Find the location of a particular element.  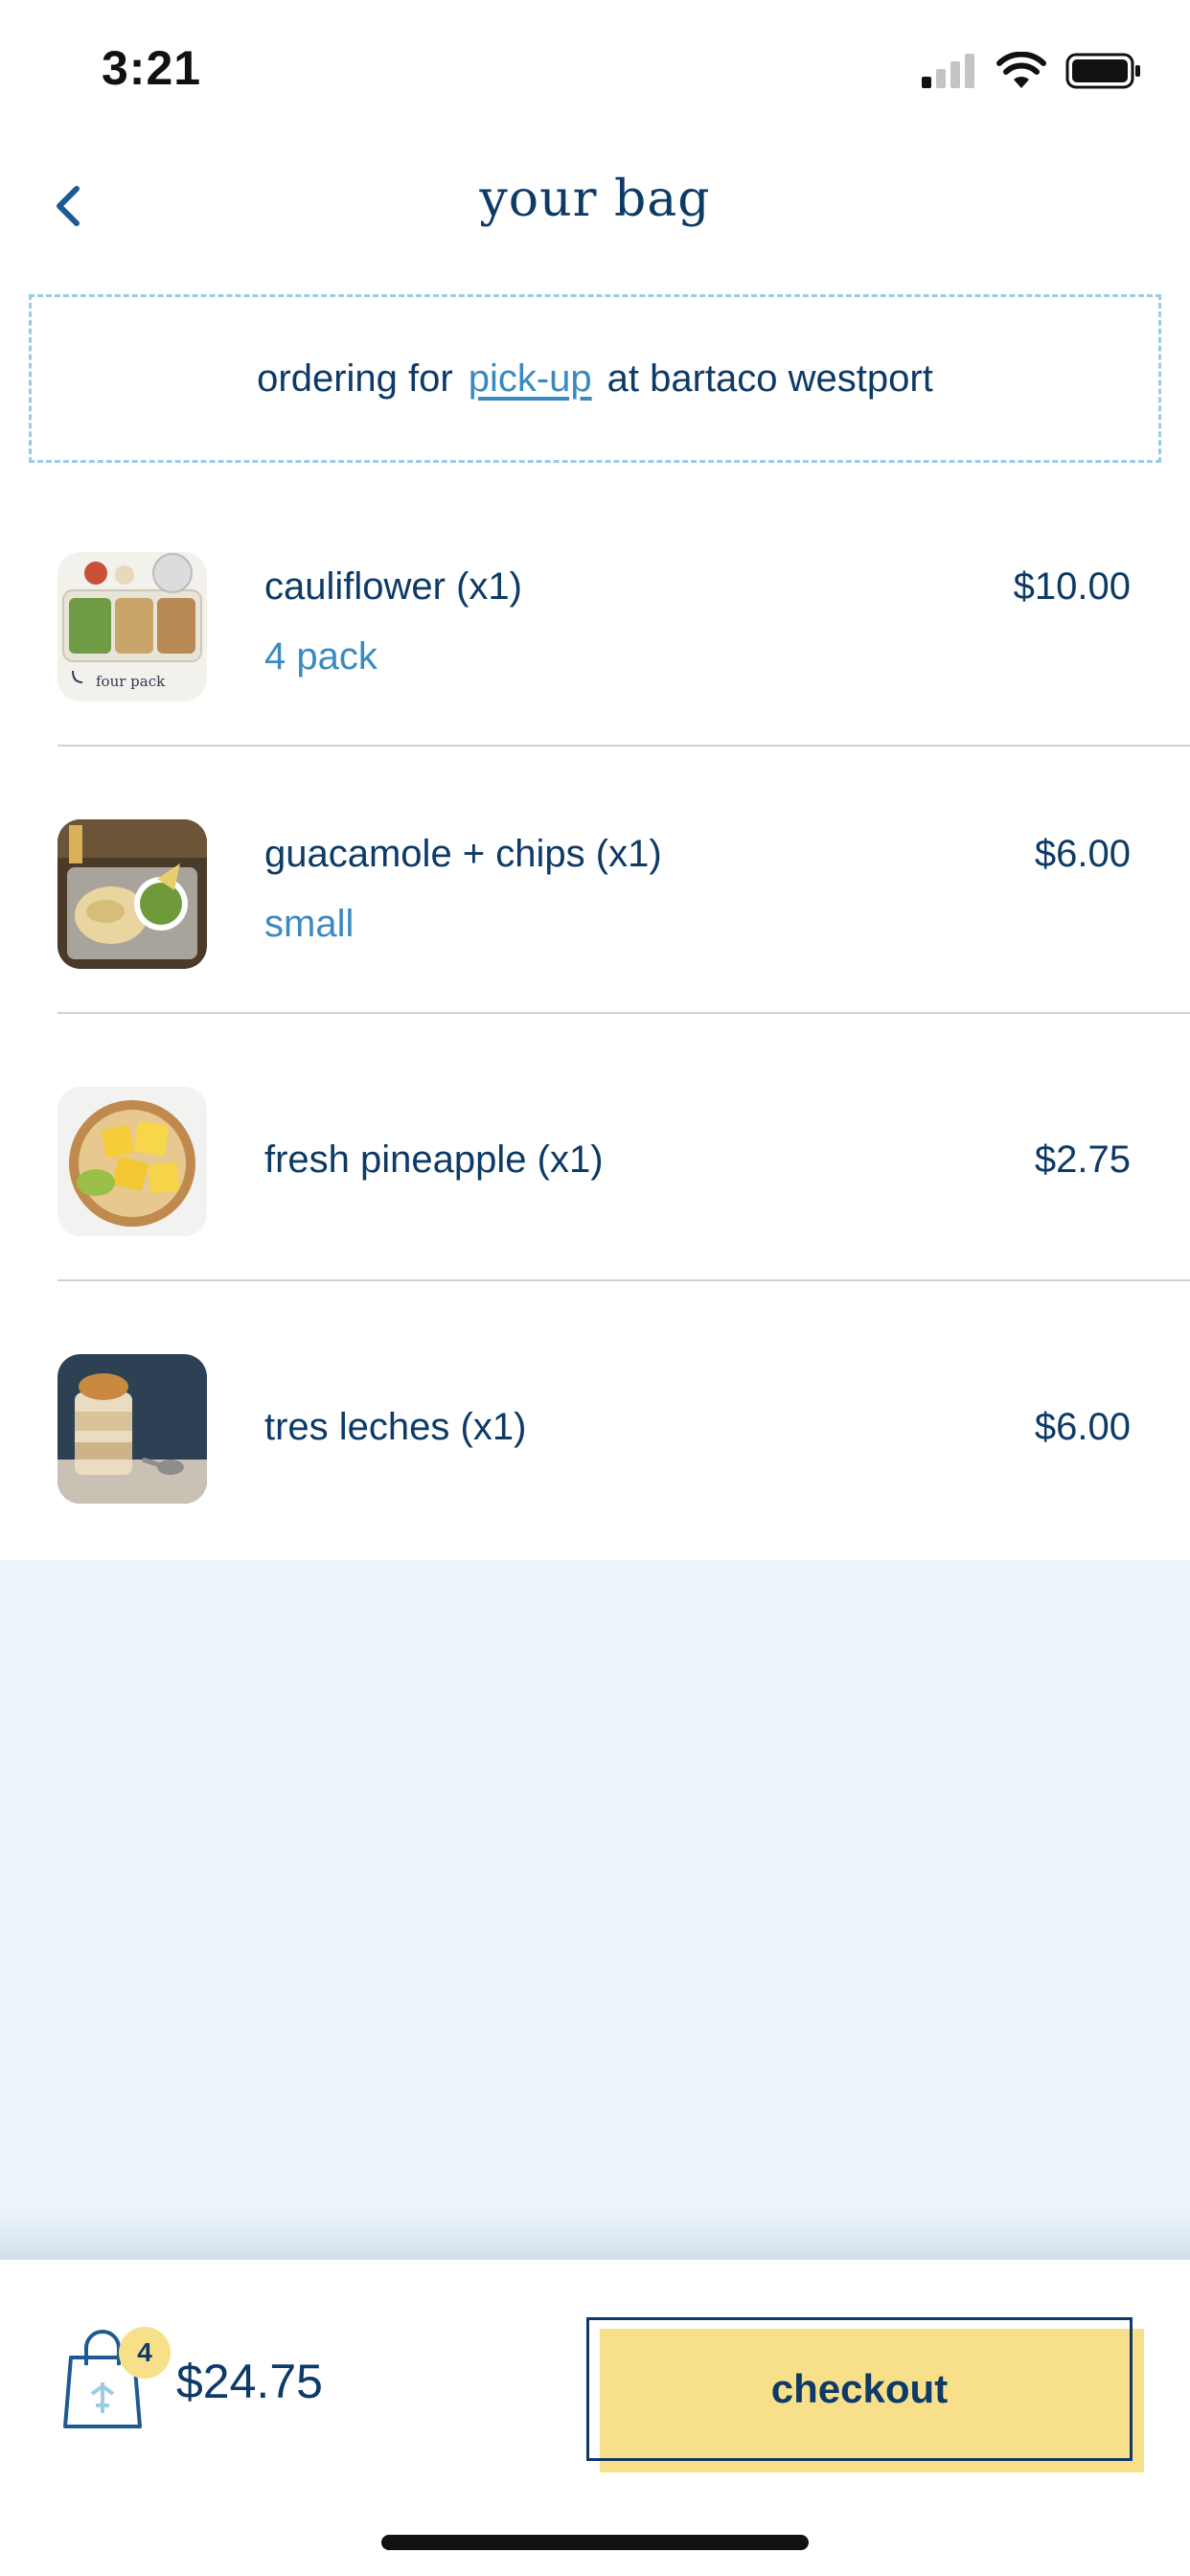

pickup-prefix: ordering for is located at coordinates (355, 378).